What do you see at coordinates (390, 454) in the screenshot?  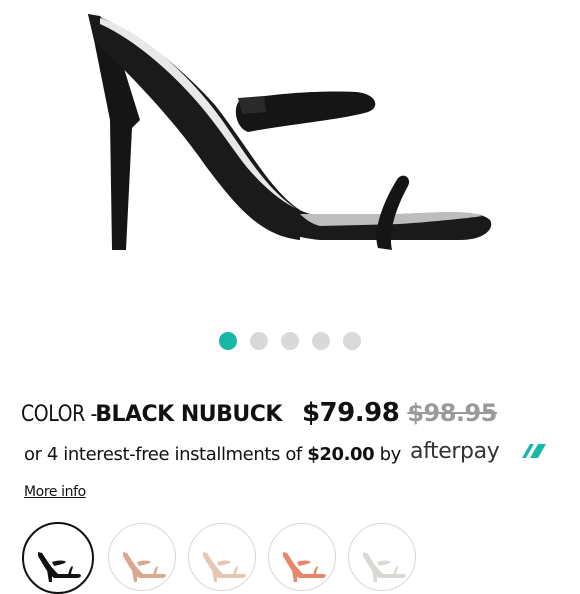 I see `installments-by: by` at bounding box center [390, 454].